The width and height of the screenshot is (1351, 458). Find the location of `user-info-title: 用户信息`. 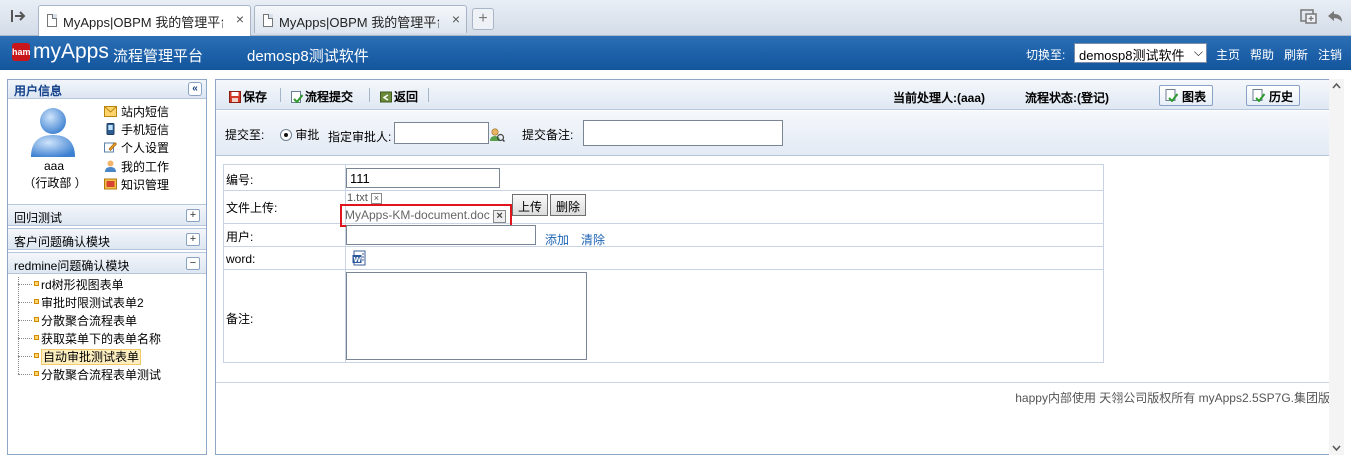

user-info-title: 用户信息 is located at coordinates (38, 91).